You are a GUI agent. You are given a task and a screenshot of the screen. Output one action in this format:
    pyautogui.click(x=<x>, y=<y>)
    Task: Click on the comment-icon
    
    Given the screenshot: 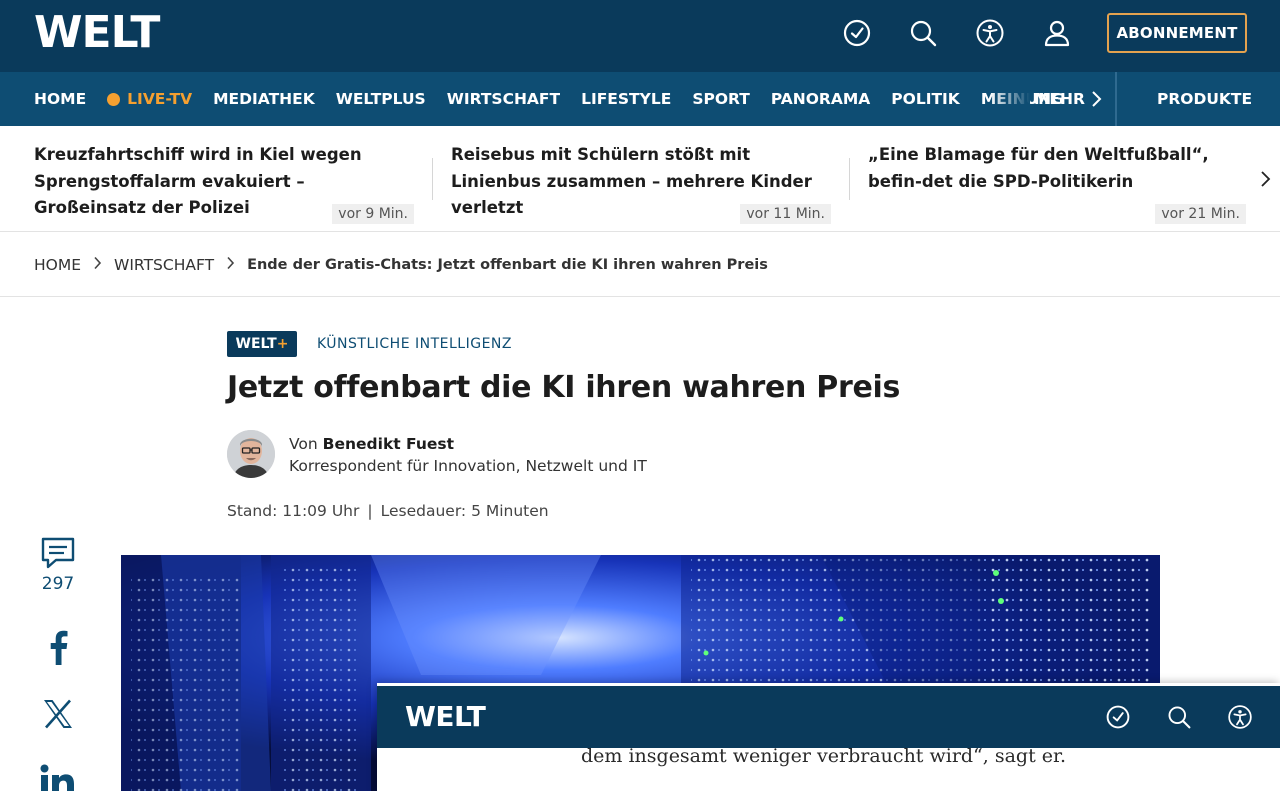 What is the action you would take?
    pyautogui.click(x=58, y=553)
    